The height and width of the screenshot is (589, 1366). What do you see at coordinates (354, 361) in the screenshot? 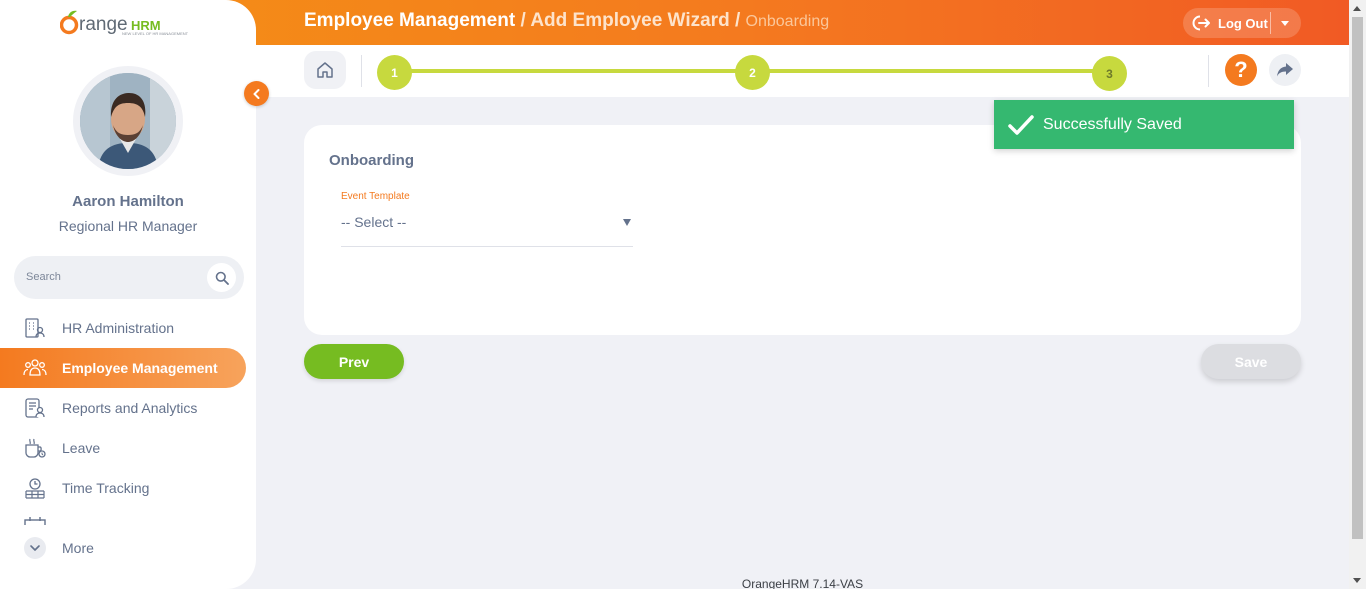
I see `prev-button: Prev` at bounding box center [354, 361].